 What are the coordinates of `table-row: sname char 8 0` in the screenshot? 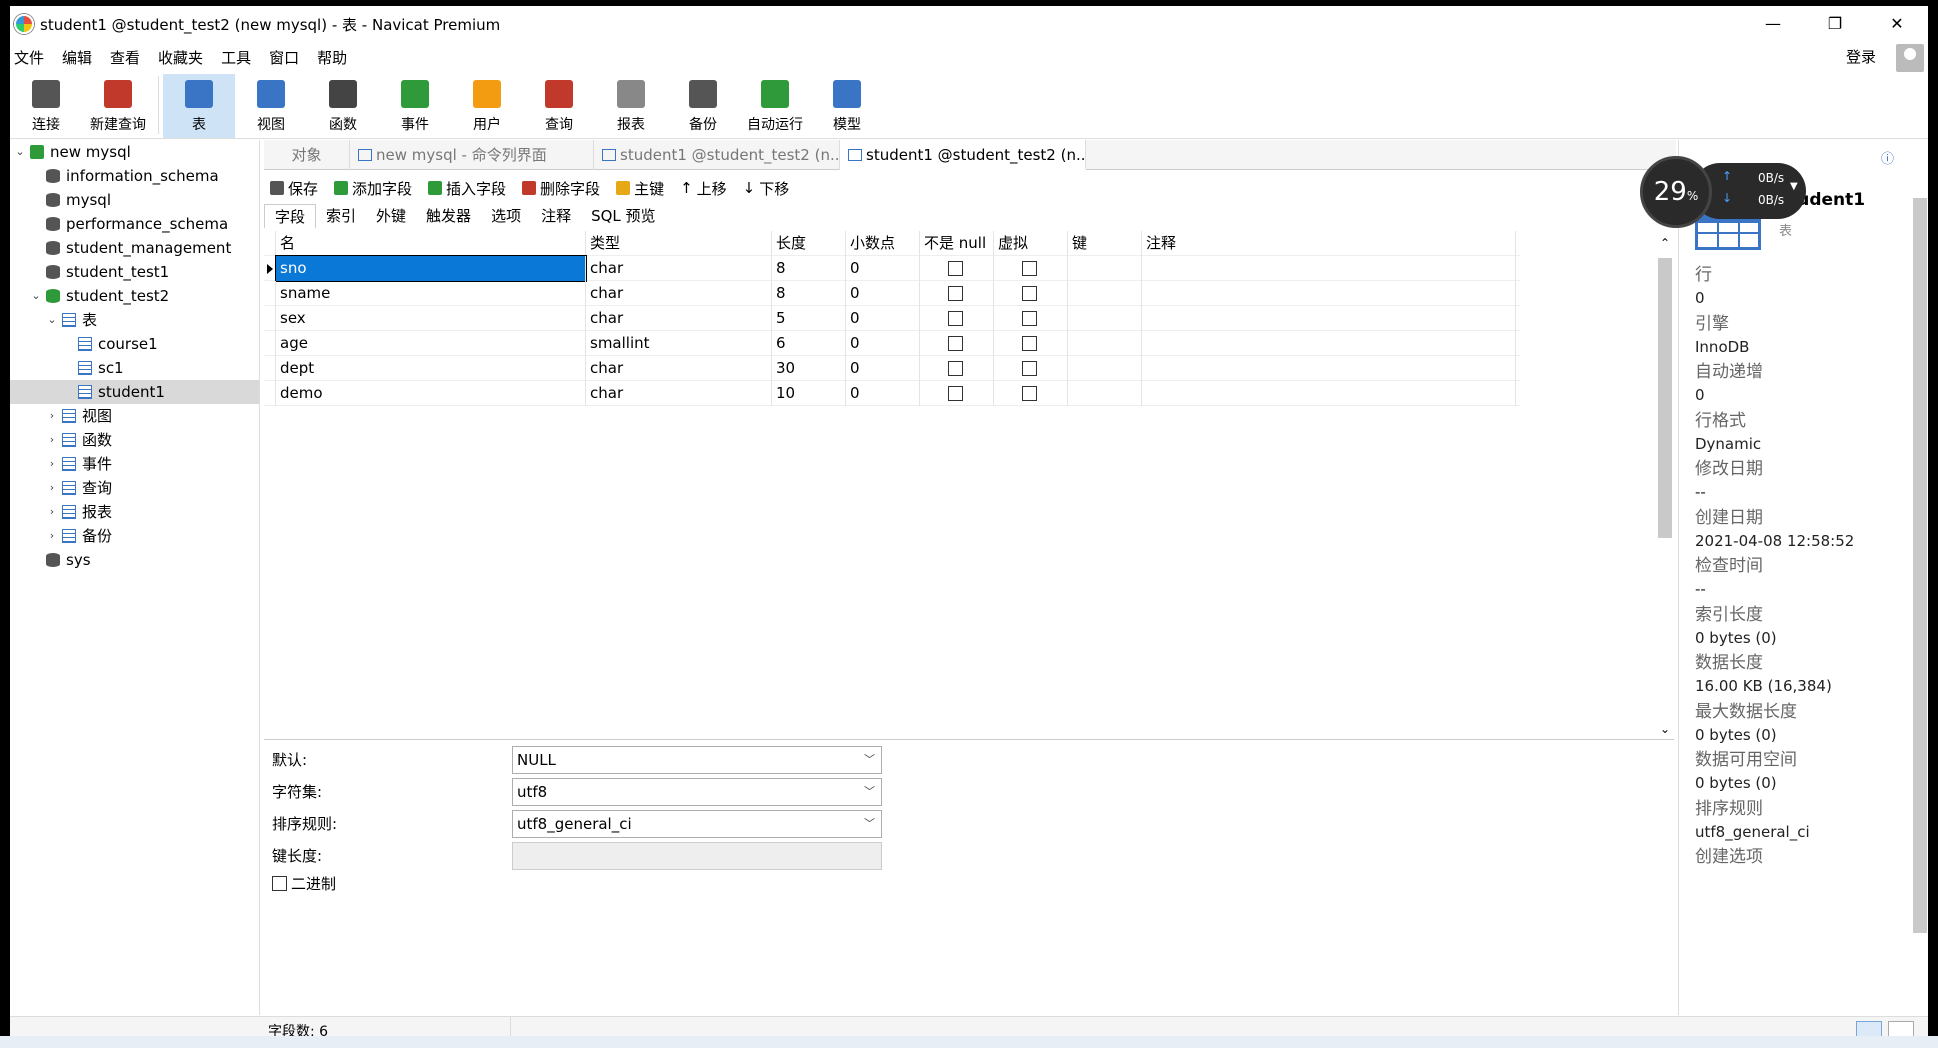 It's located at (892, 293).